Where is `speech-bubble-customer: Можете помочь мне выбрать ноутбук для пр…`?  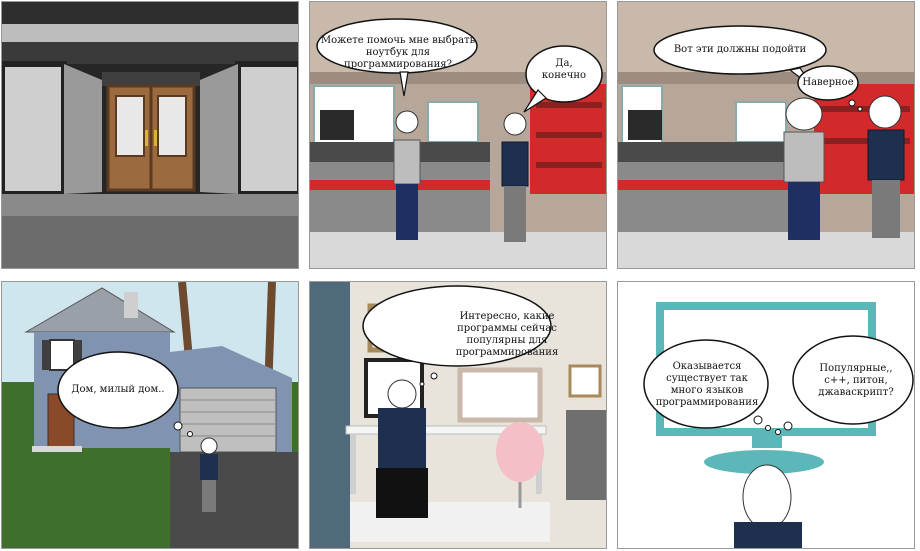
speech-bubble-customer: Можете помочь мне выбрать ноутбук для пр… is located at coordinates (398, 52).